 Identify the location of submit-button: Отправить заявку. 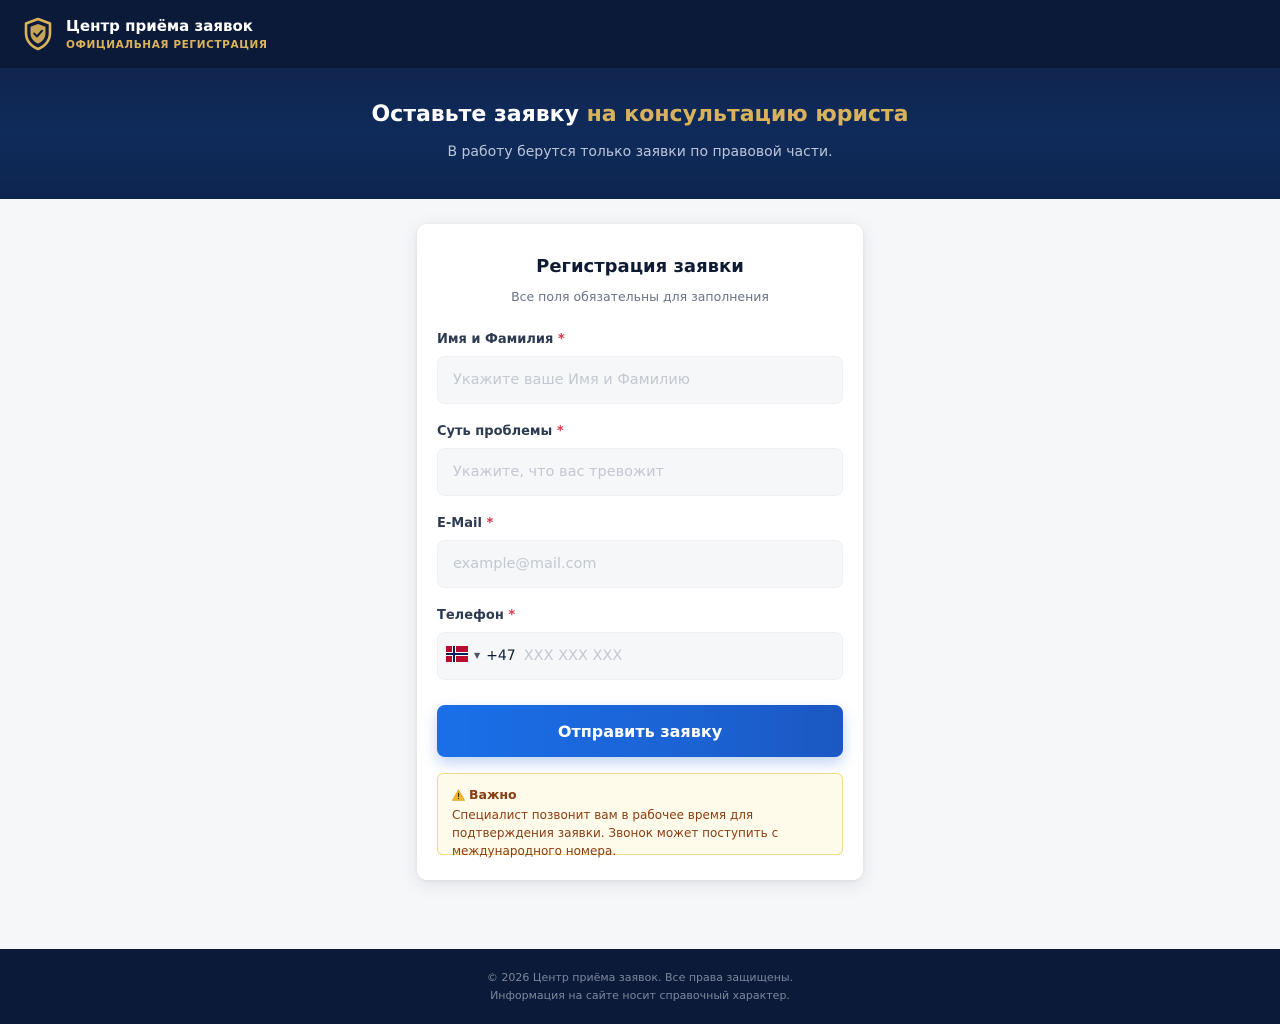
(640, 731).